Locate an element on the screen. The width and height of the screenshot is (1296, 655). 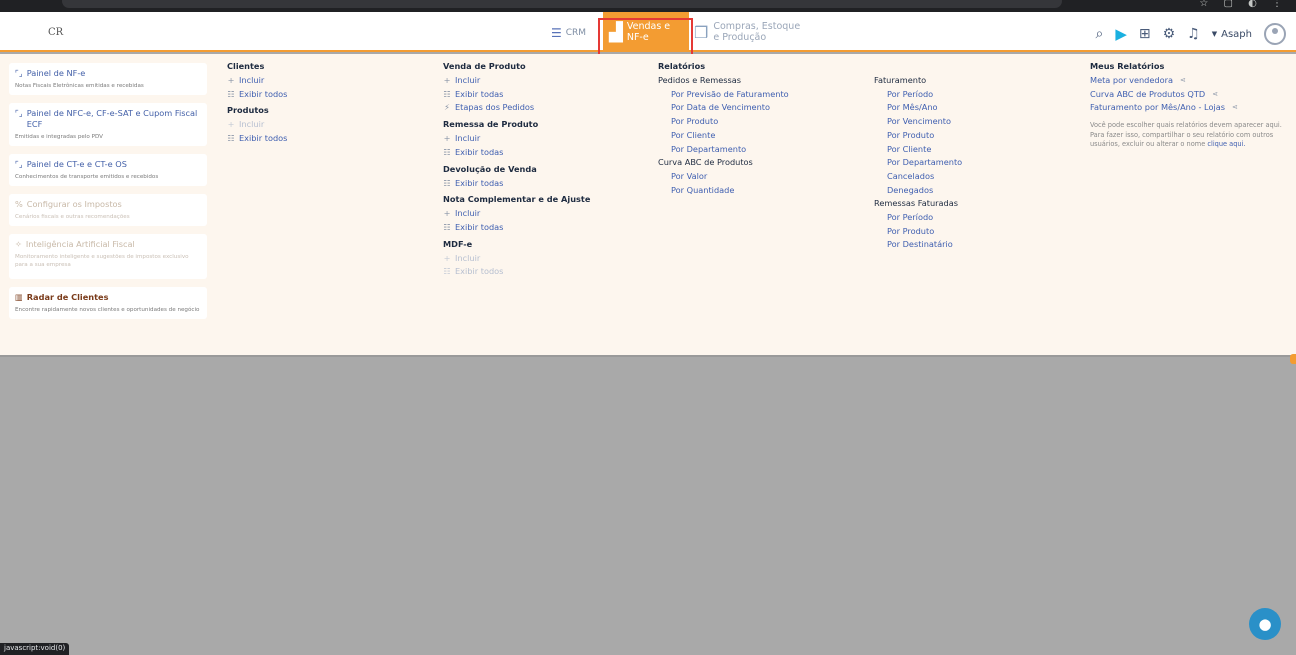
clique-aqui-link: clique aqui. is located at coordinates (1226, 144).